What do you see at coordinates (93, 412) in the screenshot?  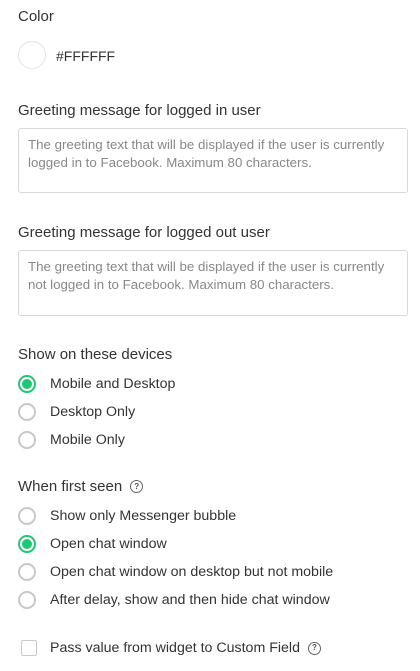 I see `radio-label: Desktop Only` at bounding box center [93, 412].